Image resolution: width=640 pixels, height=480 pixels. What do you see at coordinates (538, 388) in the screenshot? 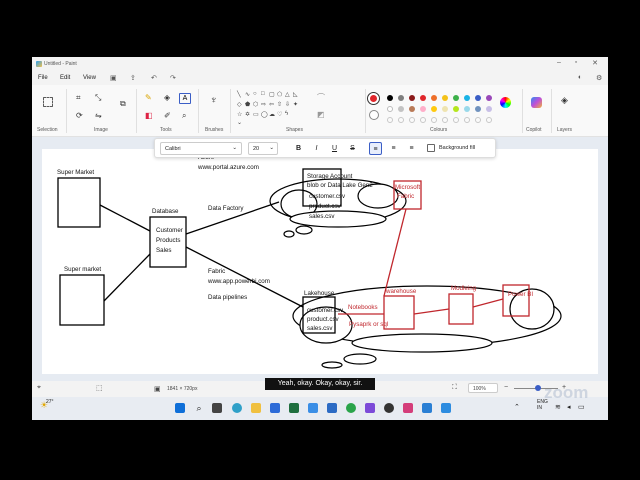
I see `zoom-slider-thumb` at bounding box center [538, 388].